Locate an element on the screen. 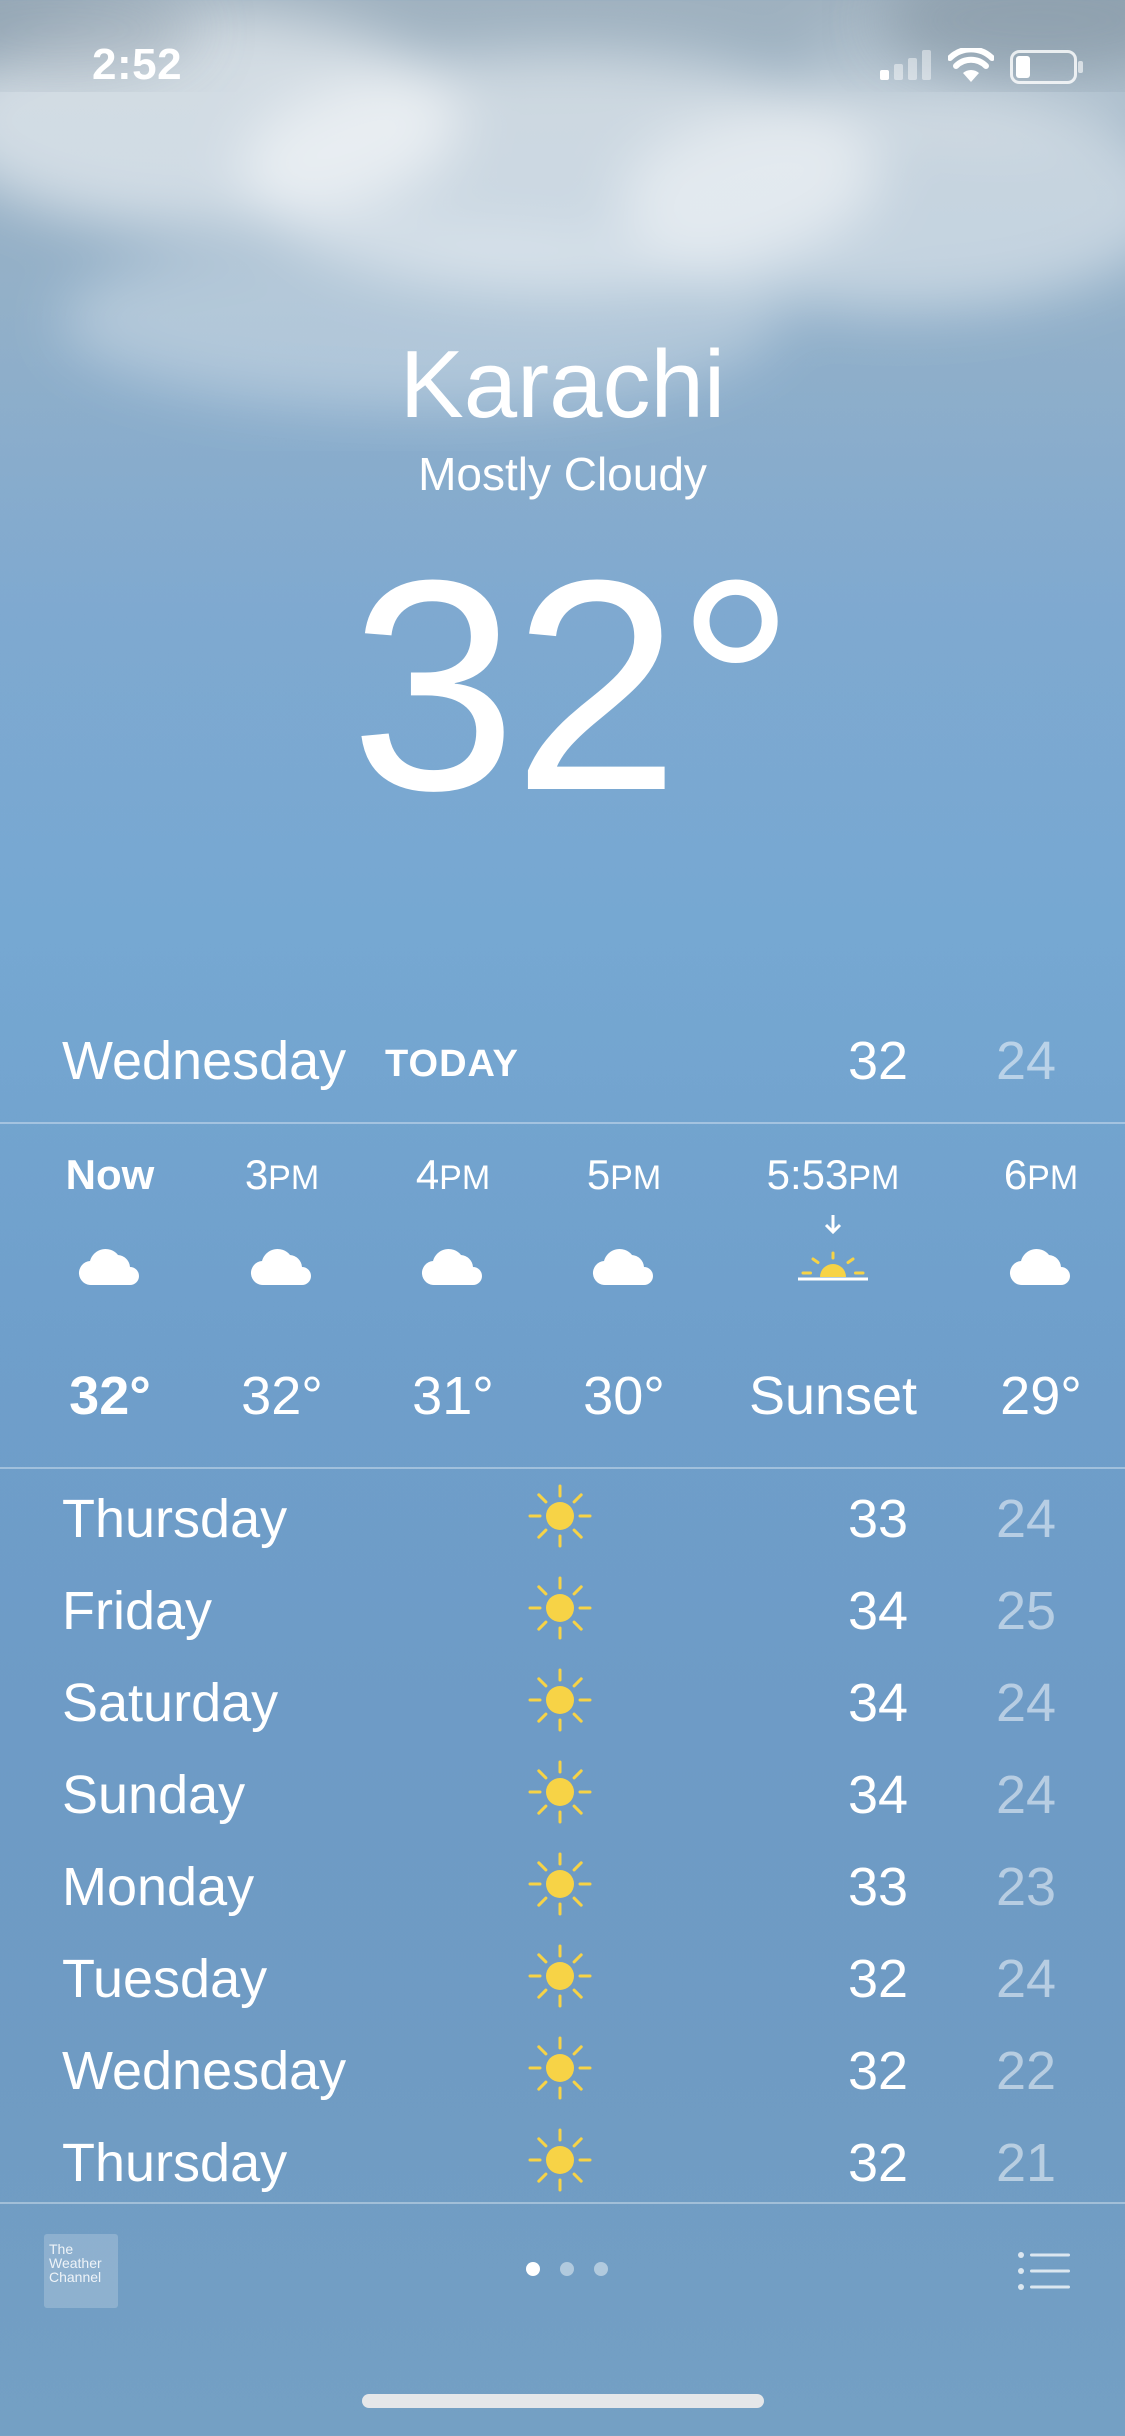 This screenshot has height=2436, width=1125. hourly-time: 3PM is located at coordinates (282, 1174).